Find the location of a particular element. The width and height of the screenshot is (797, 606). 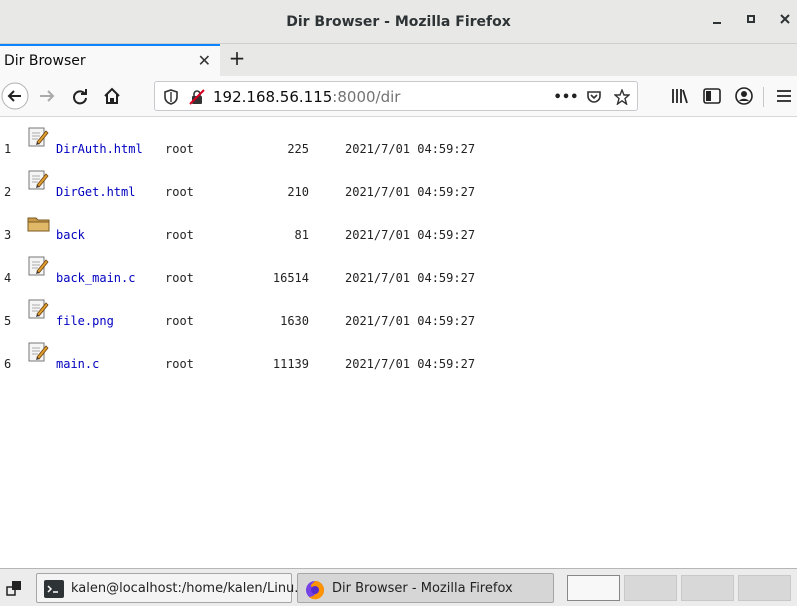

minimize-icon is located at coordinates (717, 22).